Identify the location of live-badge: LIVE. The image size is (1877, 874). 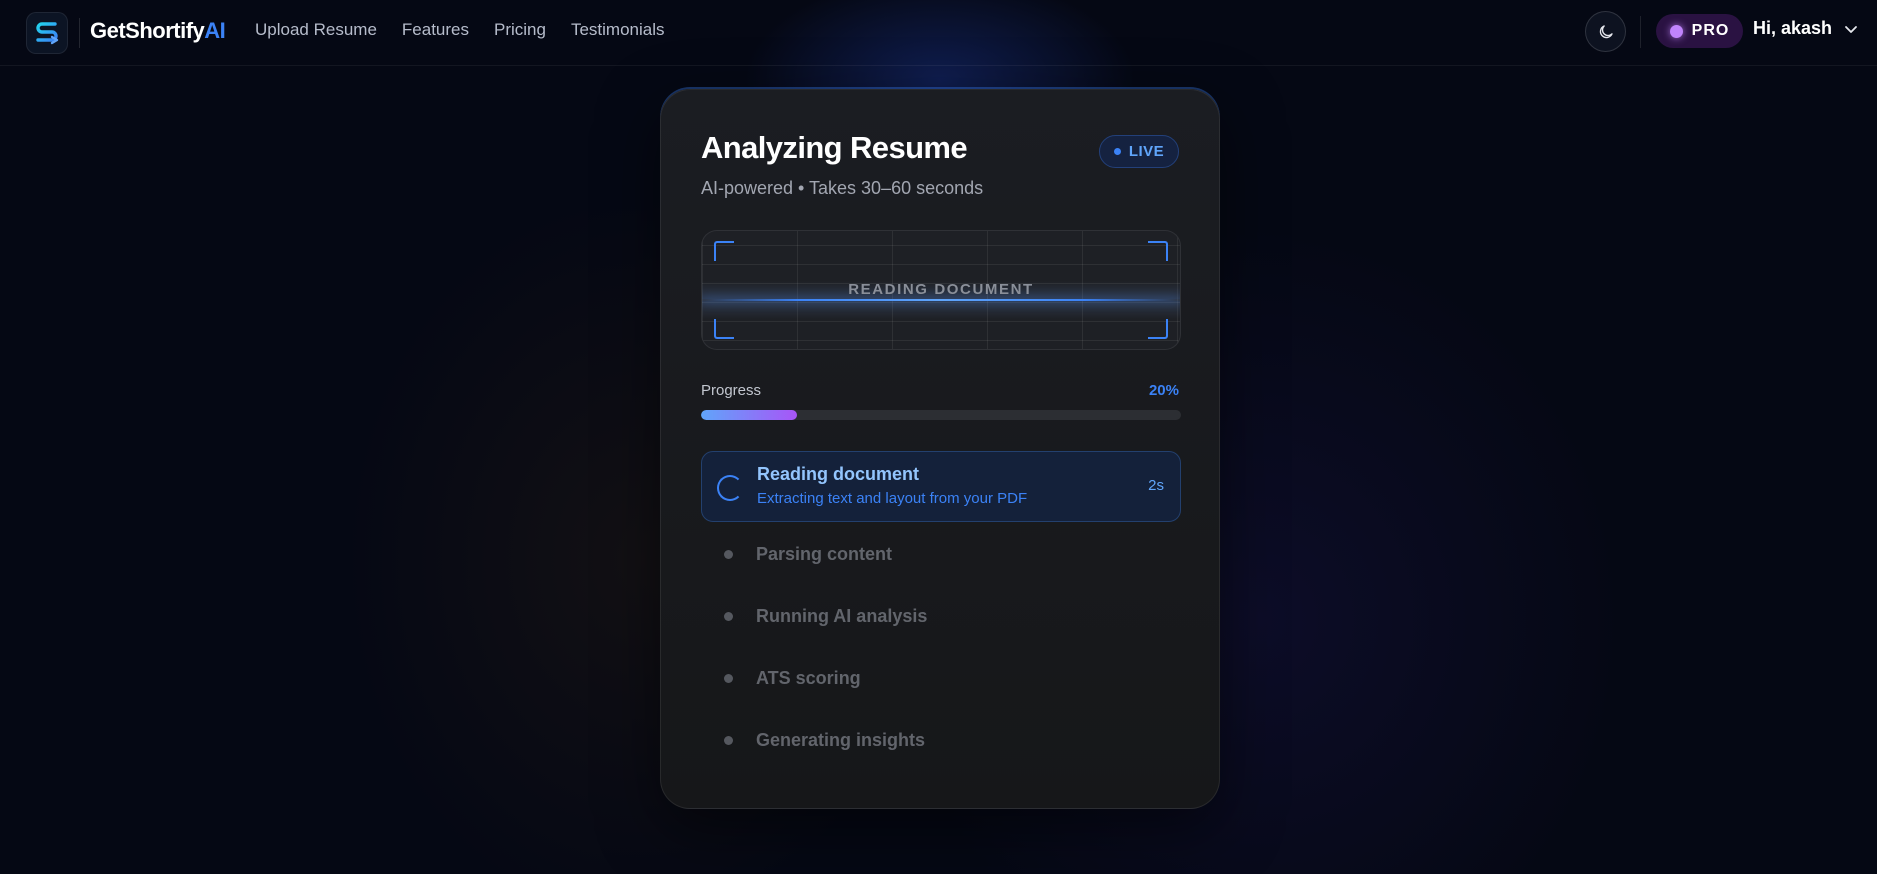
(1139, 151).